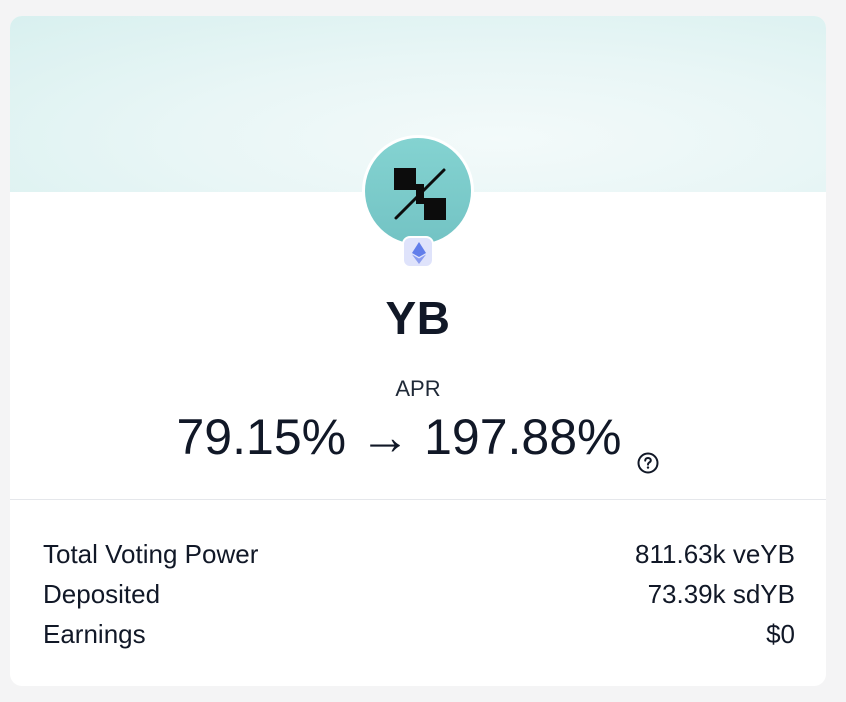 The height and width of the screenshot is (702, 846). I want to click on stat-value: 811.63k veYB, so click(715, 553).